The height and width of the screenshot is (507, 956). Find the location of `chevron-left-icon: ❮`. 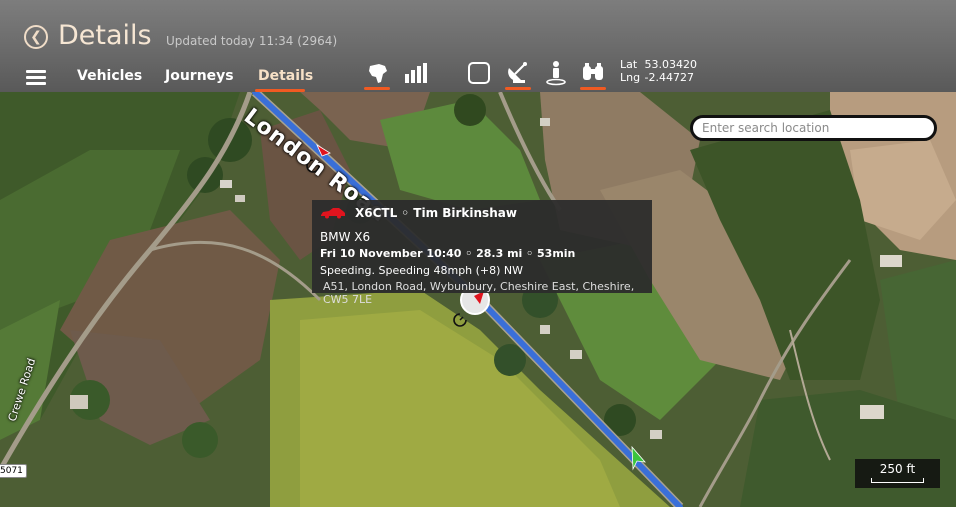

chevron-left-icon: ❮ is located at coordinates (36, 37).